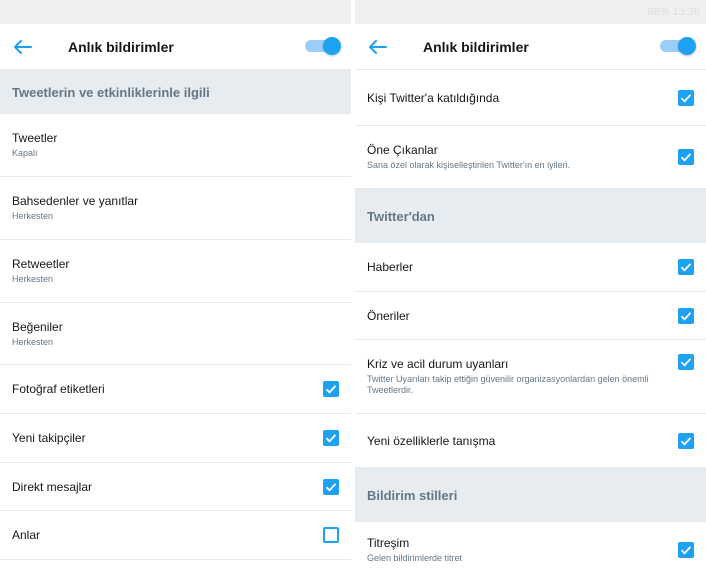 The image size is (706, 572). What do you see at coordinates (175, 145) in the screenshot?
I see `settings-row-tweets: Tweetler Kapalı` at bounding box center [175, 145].